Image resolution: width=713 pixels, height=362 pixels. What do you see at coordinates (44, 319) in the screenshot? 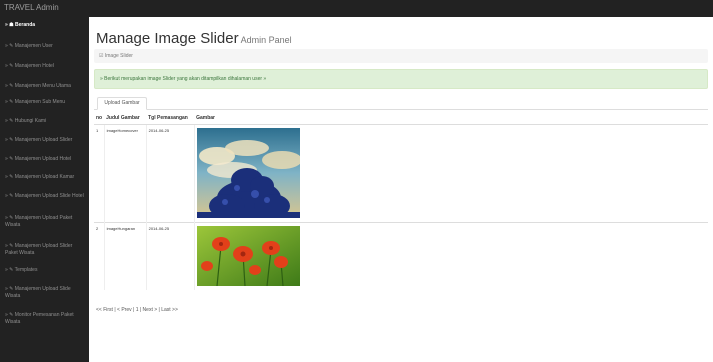
I see `sidebar-item-monitor-pemesanan: » ✎ Monitor Pemesanan Paket Wisata` at bounding box center [44, 319].